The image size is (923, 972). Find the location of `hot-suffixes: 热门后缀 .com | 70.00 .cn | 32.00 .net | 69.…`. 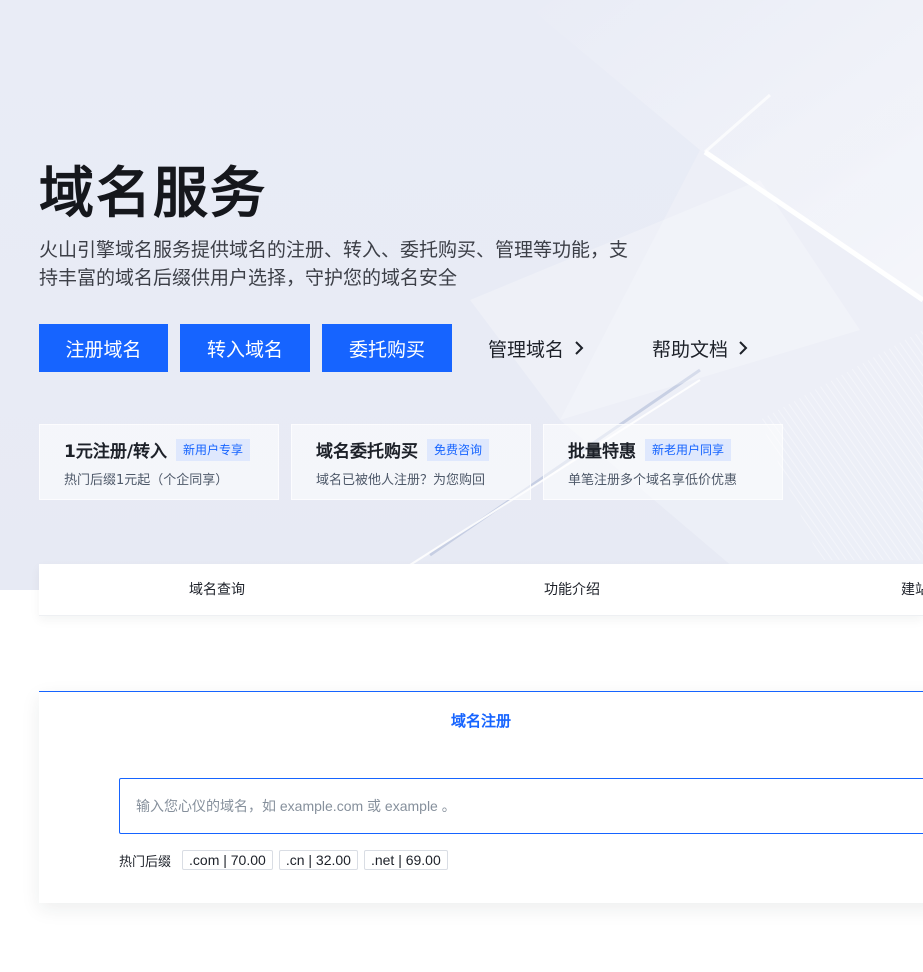

hot-suffixes: 热门后缀 .com | 70.00 .cn | 32.00 .net | 69.… is located at coordinates (286, 860).